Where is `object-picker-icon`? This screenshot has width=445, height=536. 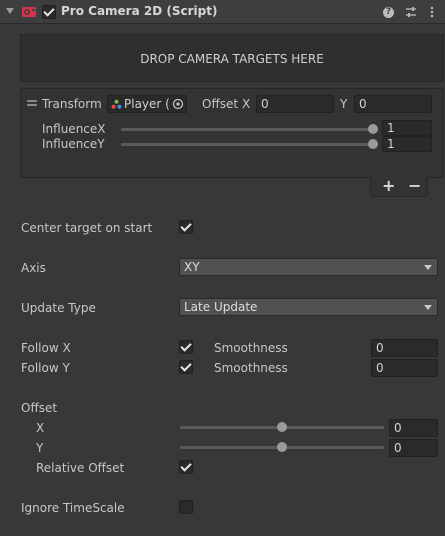 object-picker-icon is located at coordinates (178, 104).